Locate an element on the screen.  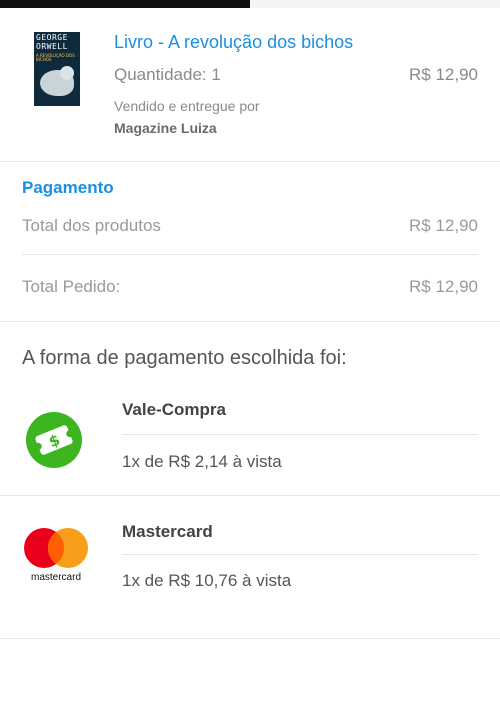
total-products-label: Total dos produtos is located at coordinates (91, 225).